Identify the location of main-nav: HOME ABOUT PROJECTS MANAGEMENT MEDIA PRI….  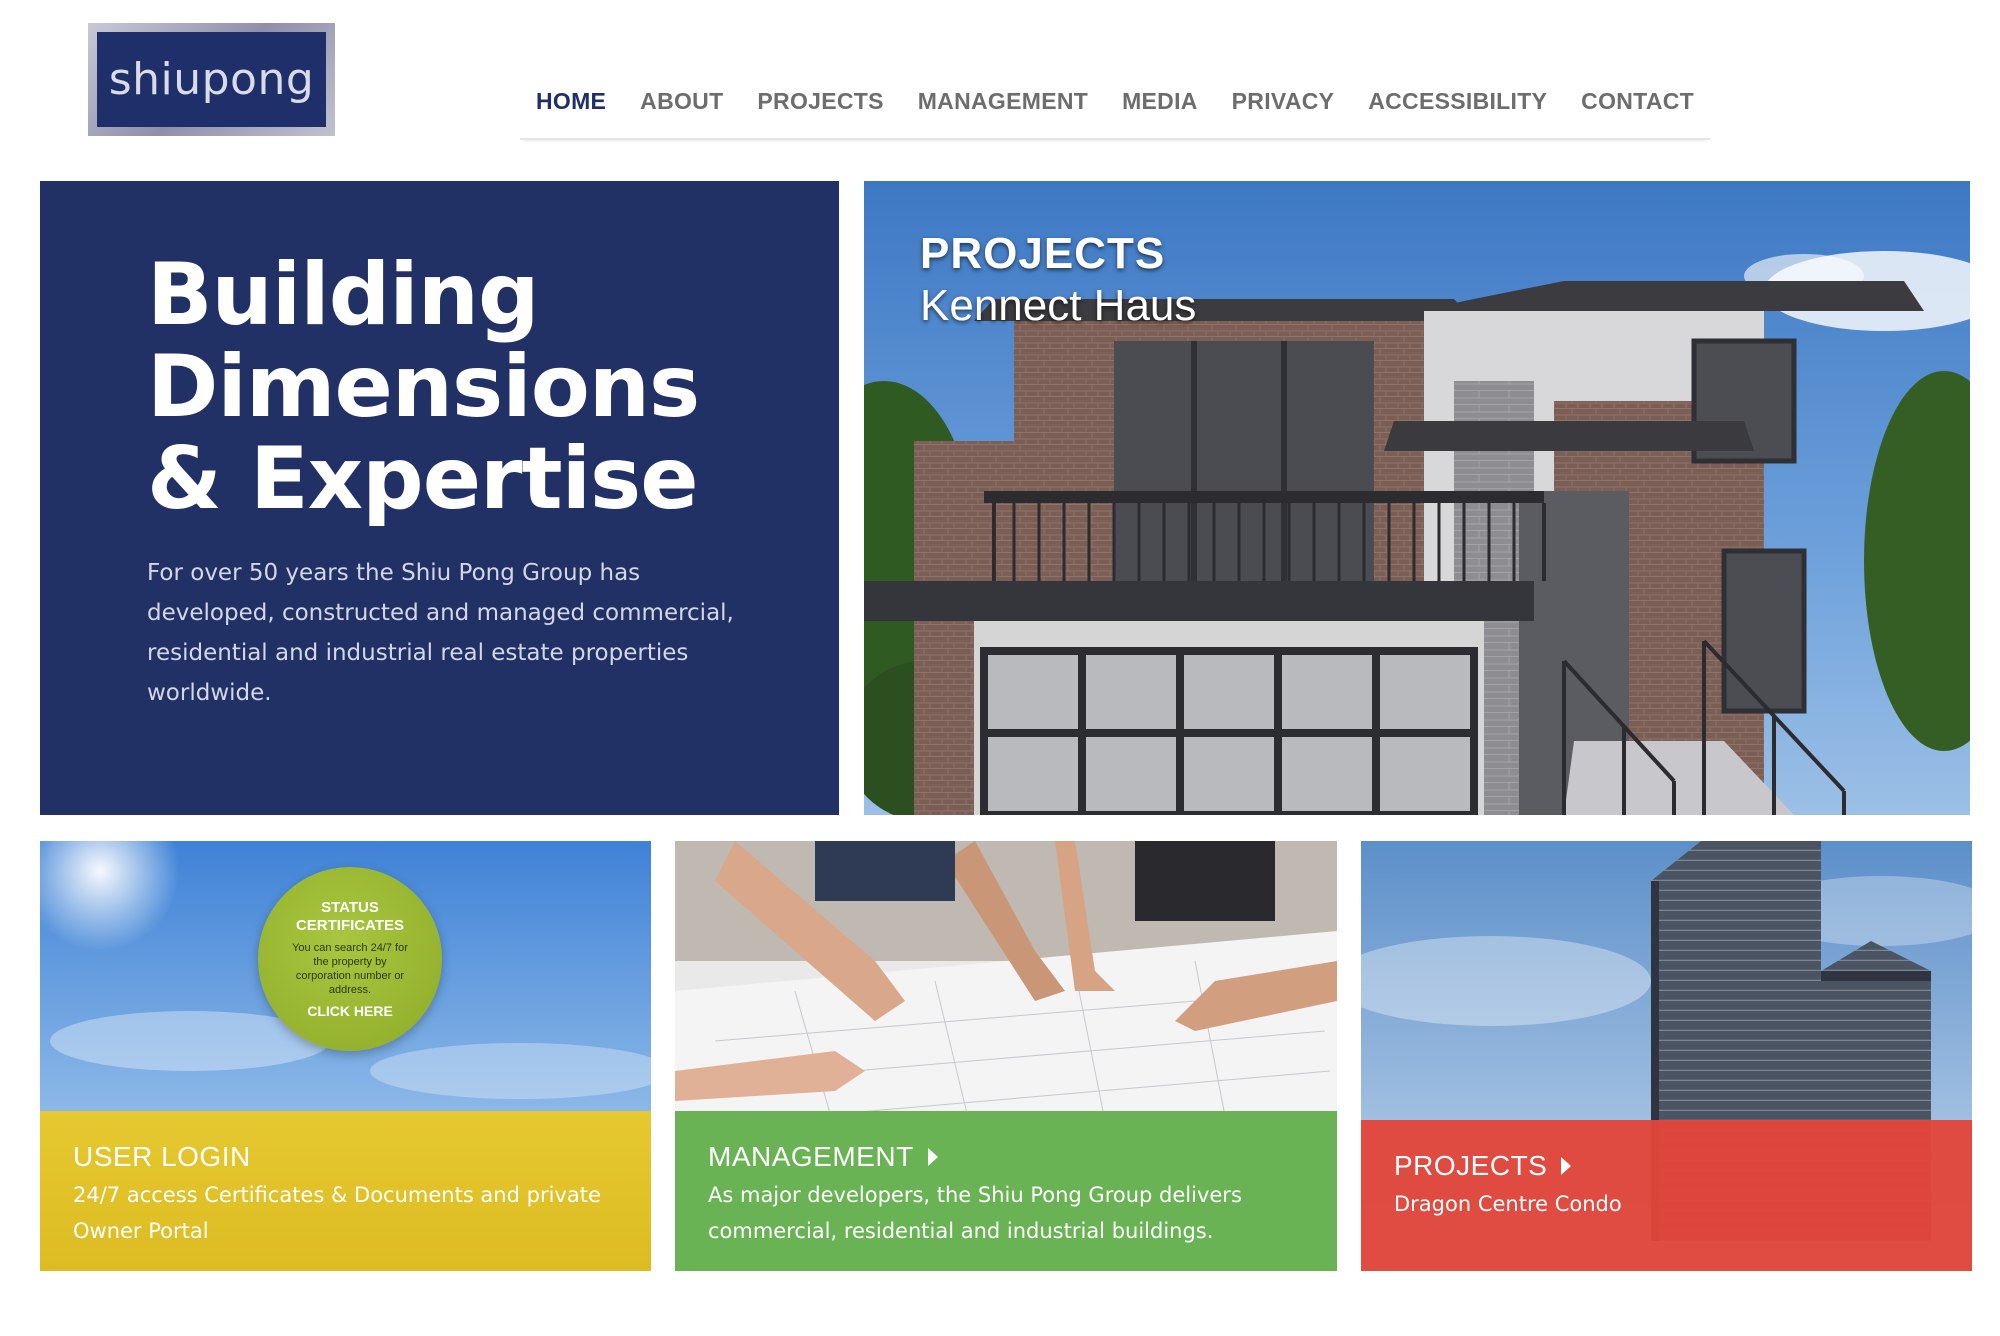
(1115, 114).